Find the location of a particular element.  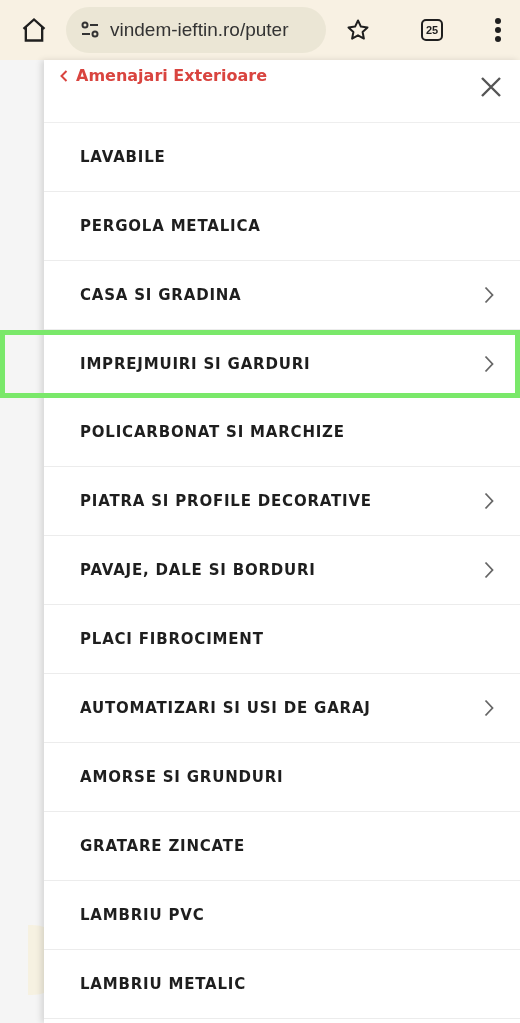

menu-item: IMPREJMUIRI SI GARDURI is located at coordinates (279, 364).